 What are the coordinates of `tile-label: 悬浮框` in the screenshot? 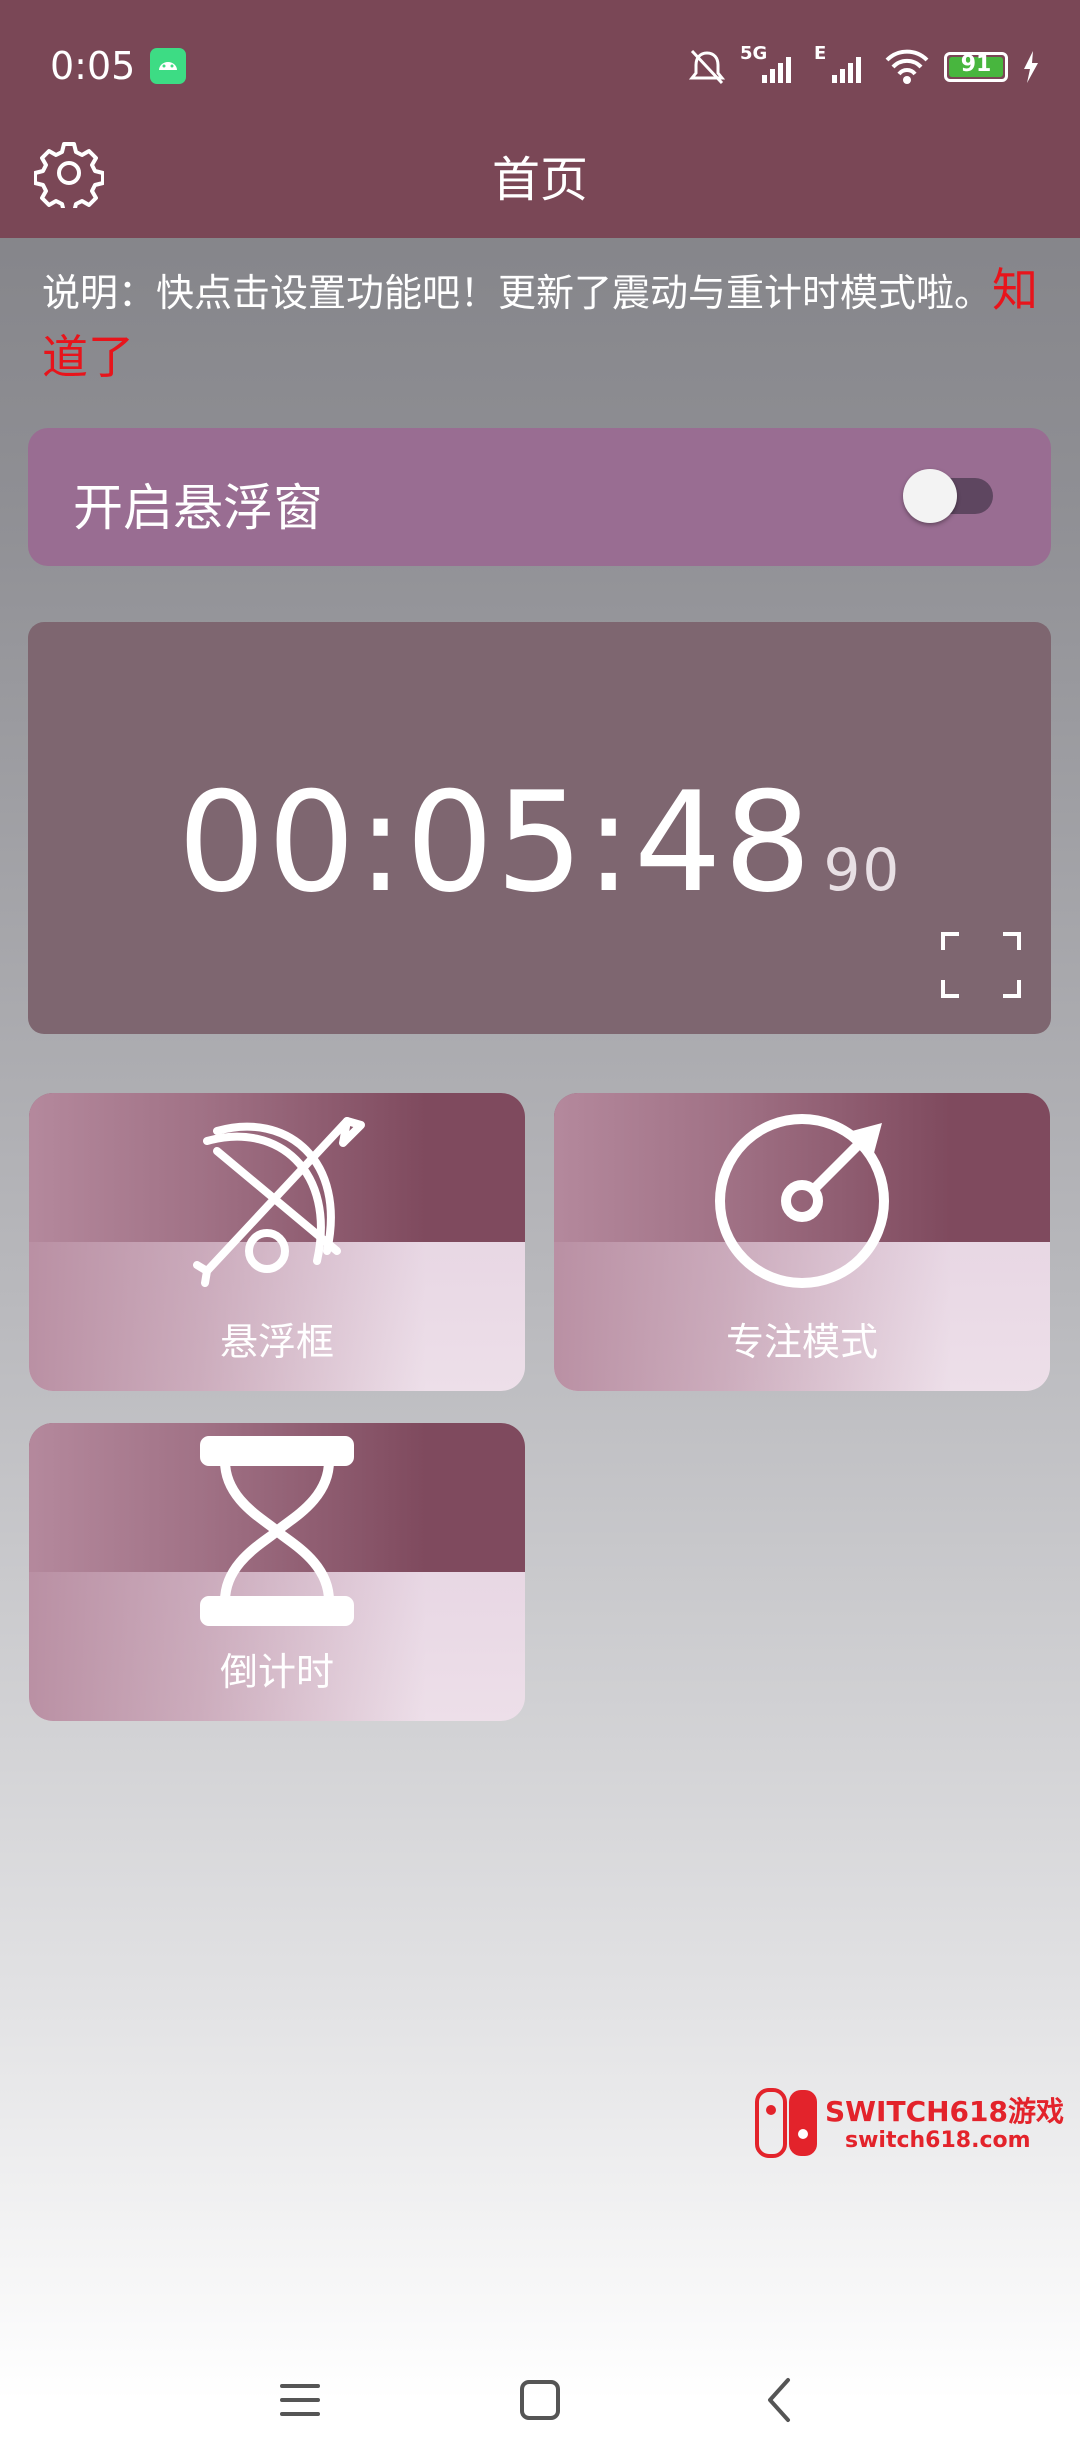 It's located at (276, 1342).